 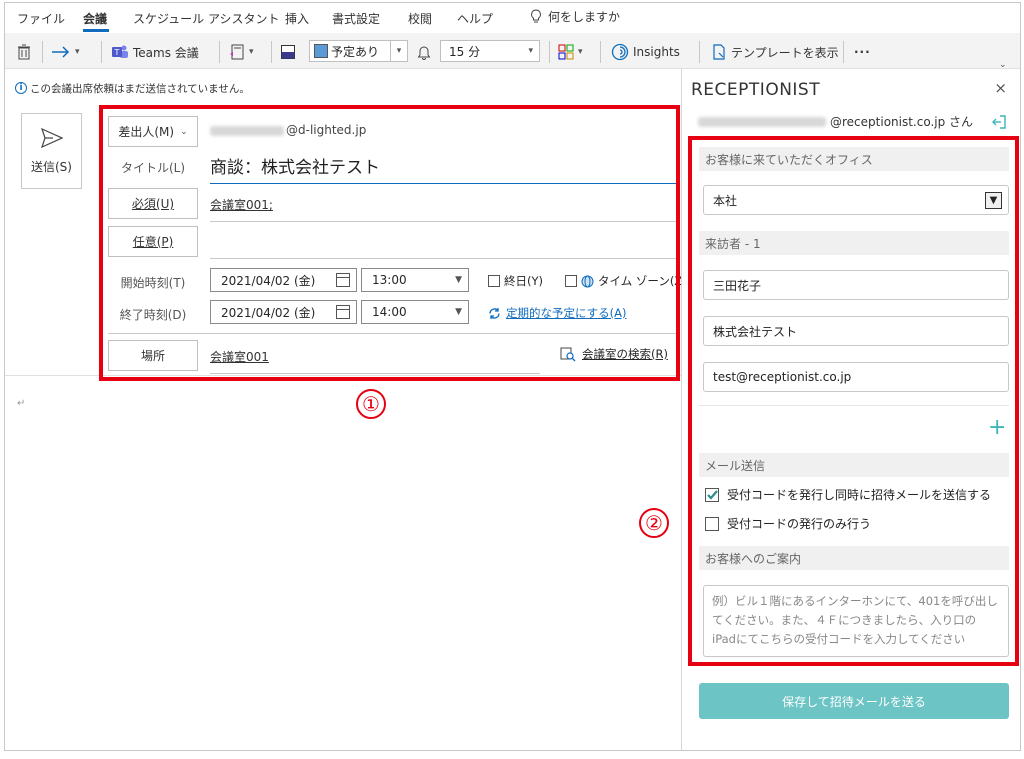 I want to click on response-options-button: ▾, so click(x=241, y=52).